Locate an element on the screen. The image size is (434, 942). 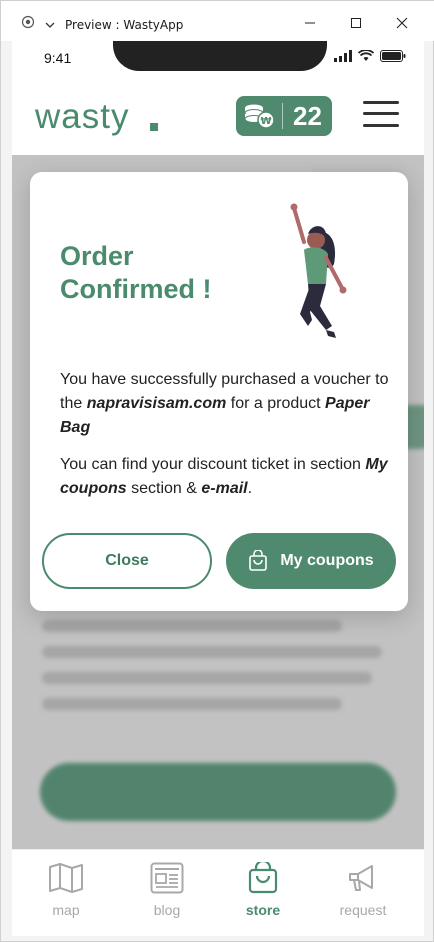
app-logo: wasty is located at coordinates (82, 117).